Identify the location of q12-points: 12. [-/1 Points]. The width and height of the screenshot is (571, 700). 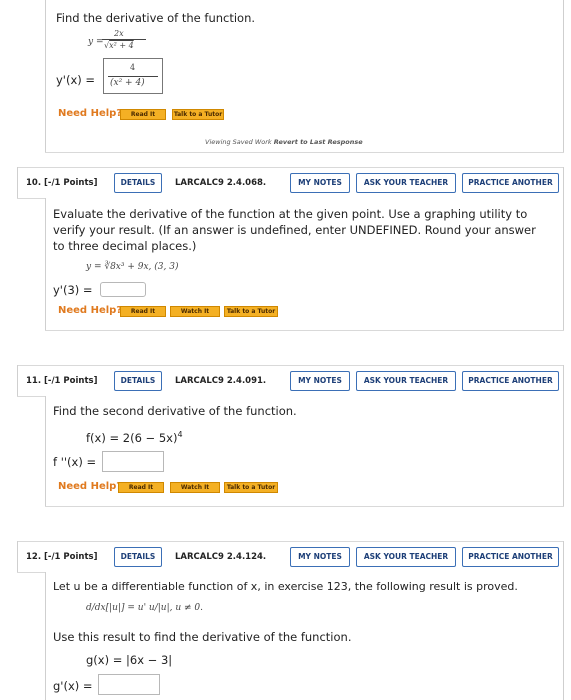
(61, 557).